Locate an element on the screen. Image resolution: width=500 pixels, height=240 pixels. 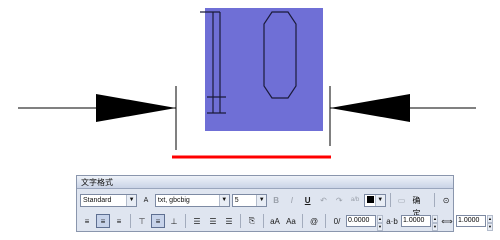
underline-button: U is located at coordinates (308, 200).